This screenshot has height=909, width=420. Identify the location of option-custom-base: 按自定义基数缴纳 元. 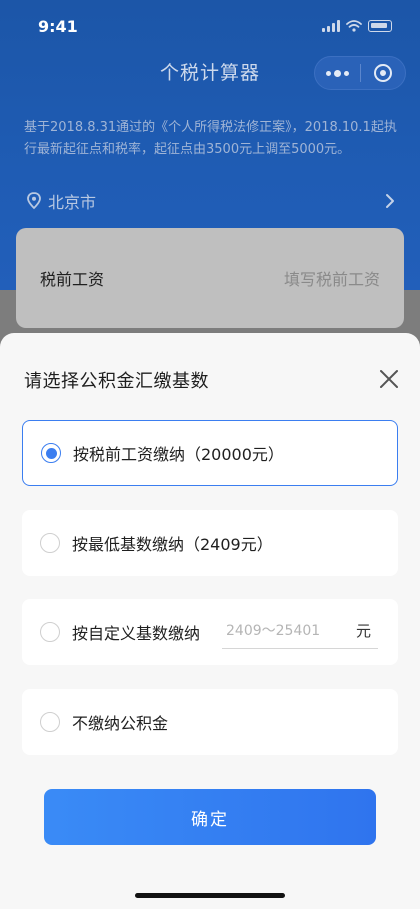
(210, 632).